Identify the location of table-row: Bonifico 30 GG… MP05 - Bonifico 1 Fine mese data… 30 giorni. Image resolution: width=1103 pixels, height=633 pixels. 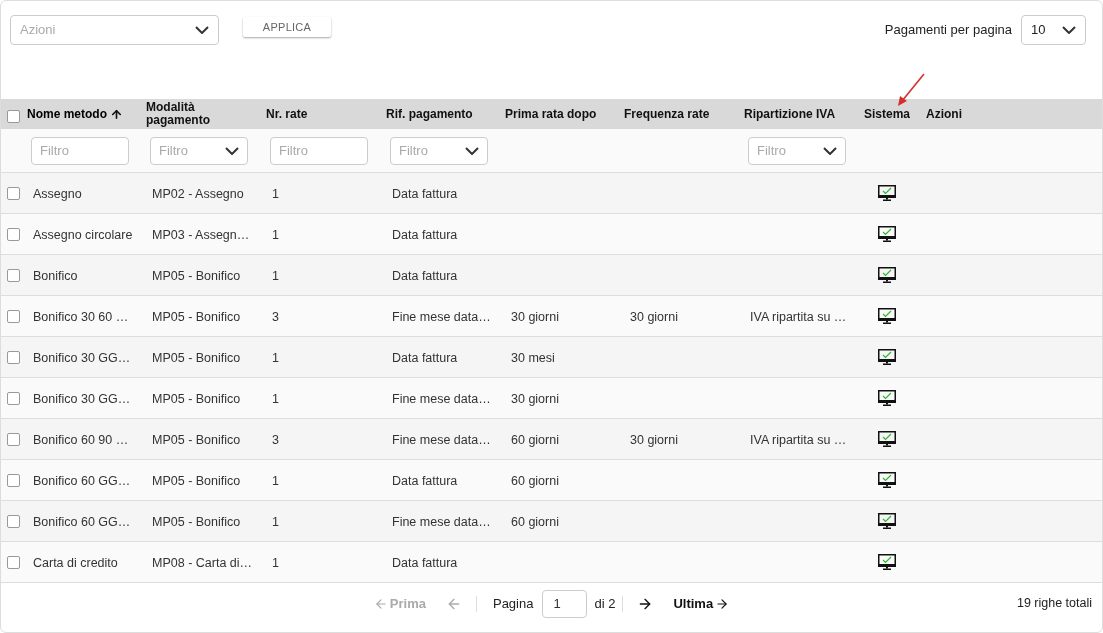
(551, 398).